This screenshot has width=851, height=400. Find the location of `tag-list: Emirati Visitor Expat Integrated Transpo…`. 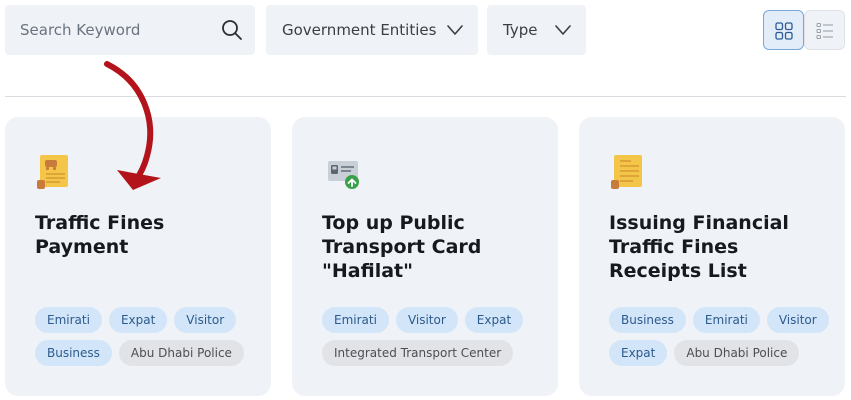

tag-list: Emirati Visitor Expat Integrated Transpo… is located at coordinates (435, 336).